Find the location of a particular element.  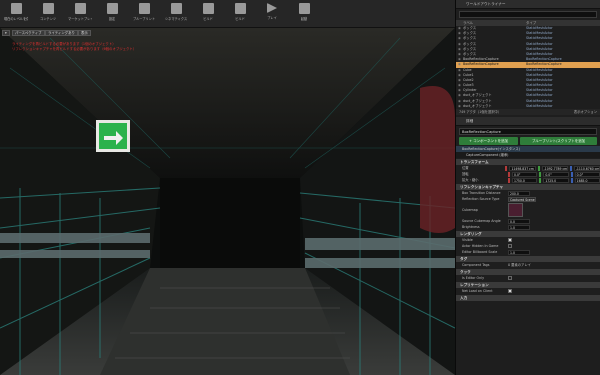

lit-mode-button: ライティングあり is located at coordinates (61, 33).